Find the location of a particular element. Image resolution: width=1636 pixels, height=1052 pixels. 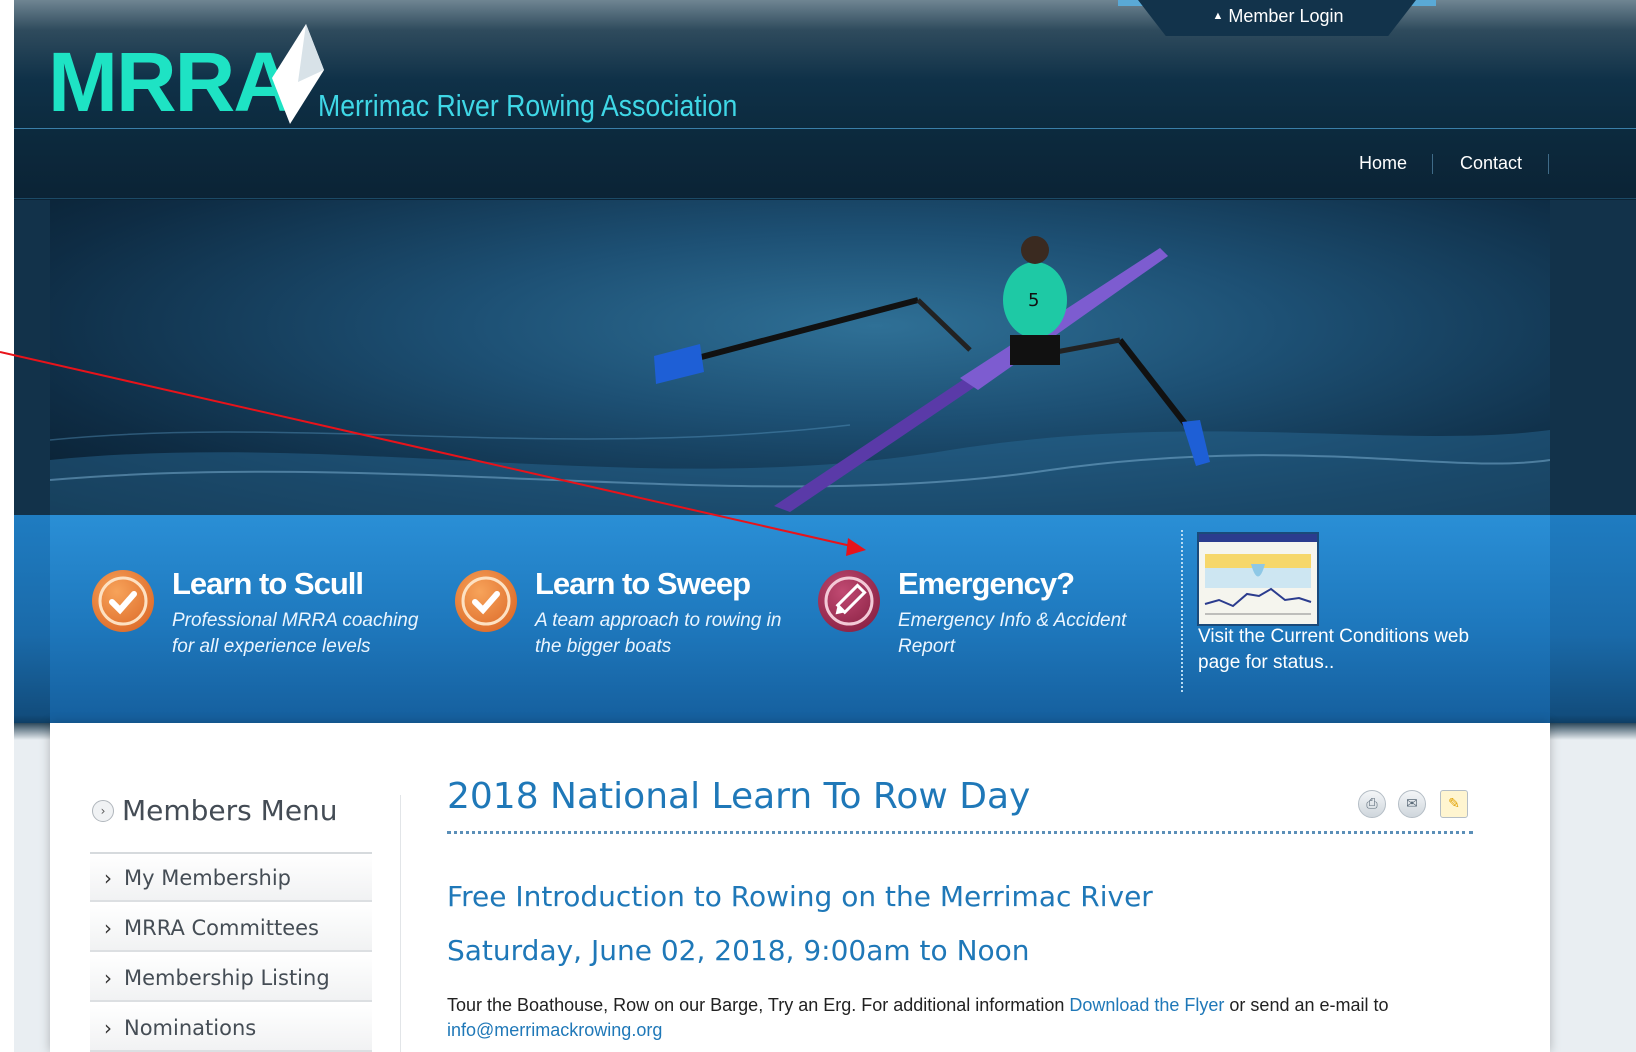

feature-learn-to-sweep: Learn to Sweep is located at coordinates (643, 584).